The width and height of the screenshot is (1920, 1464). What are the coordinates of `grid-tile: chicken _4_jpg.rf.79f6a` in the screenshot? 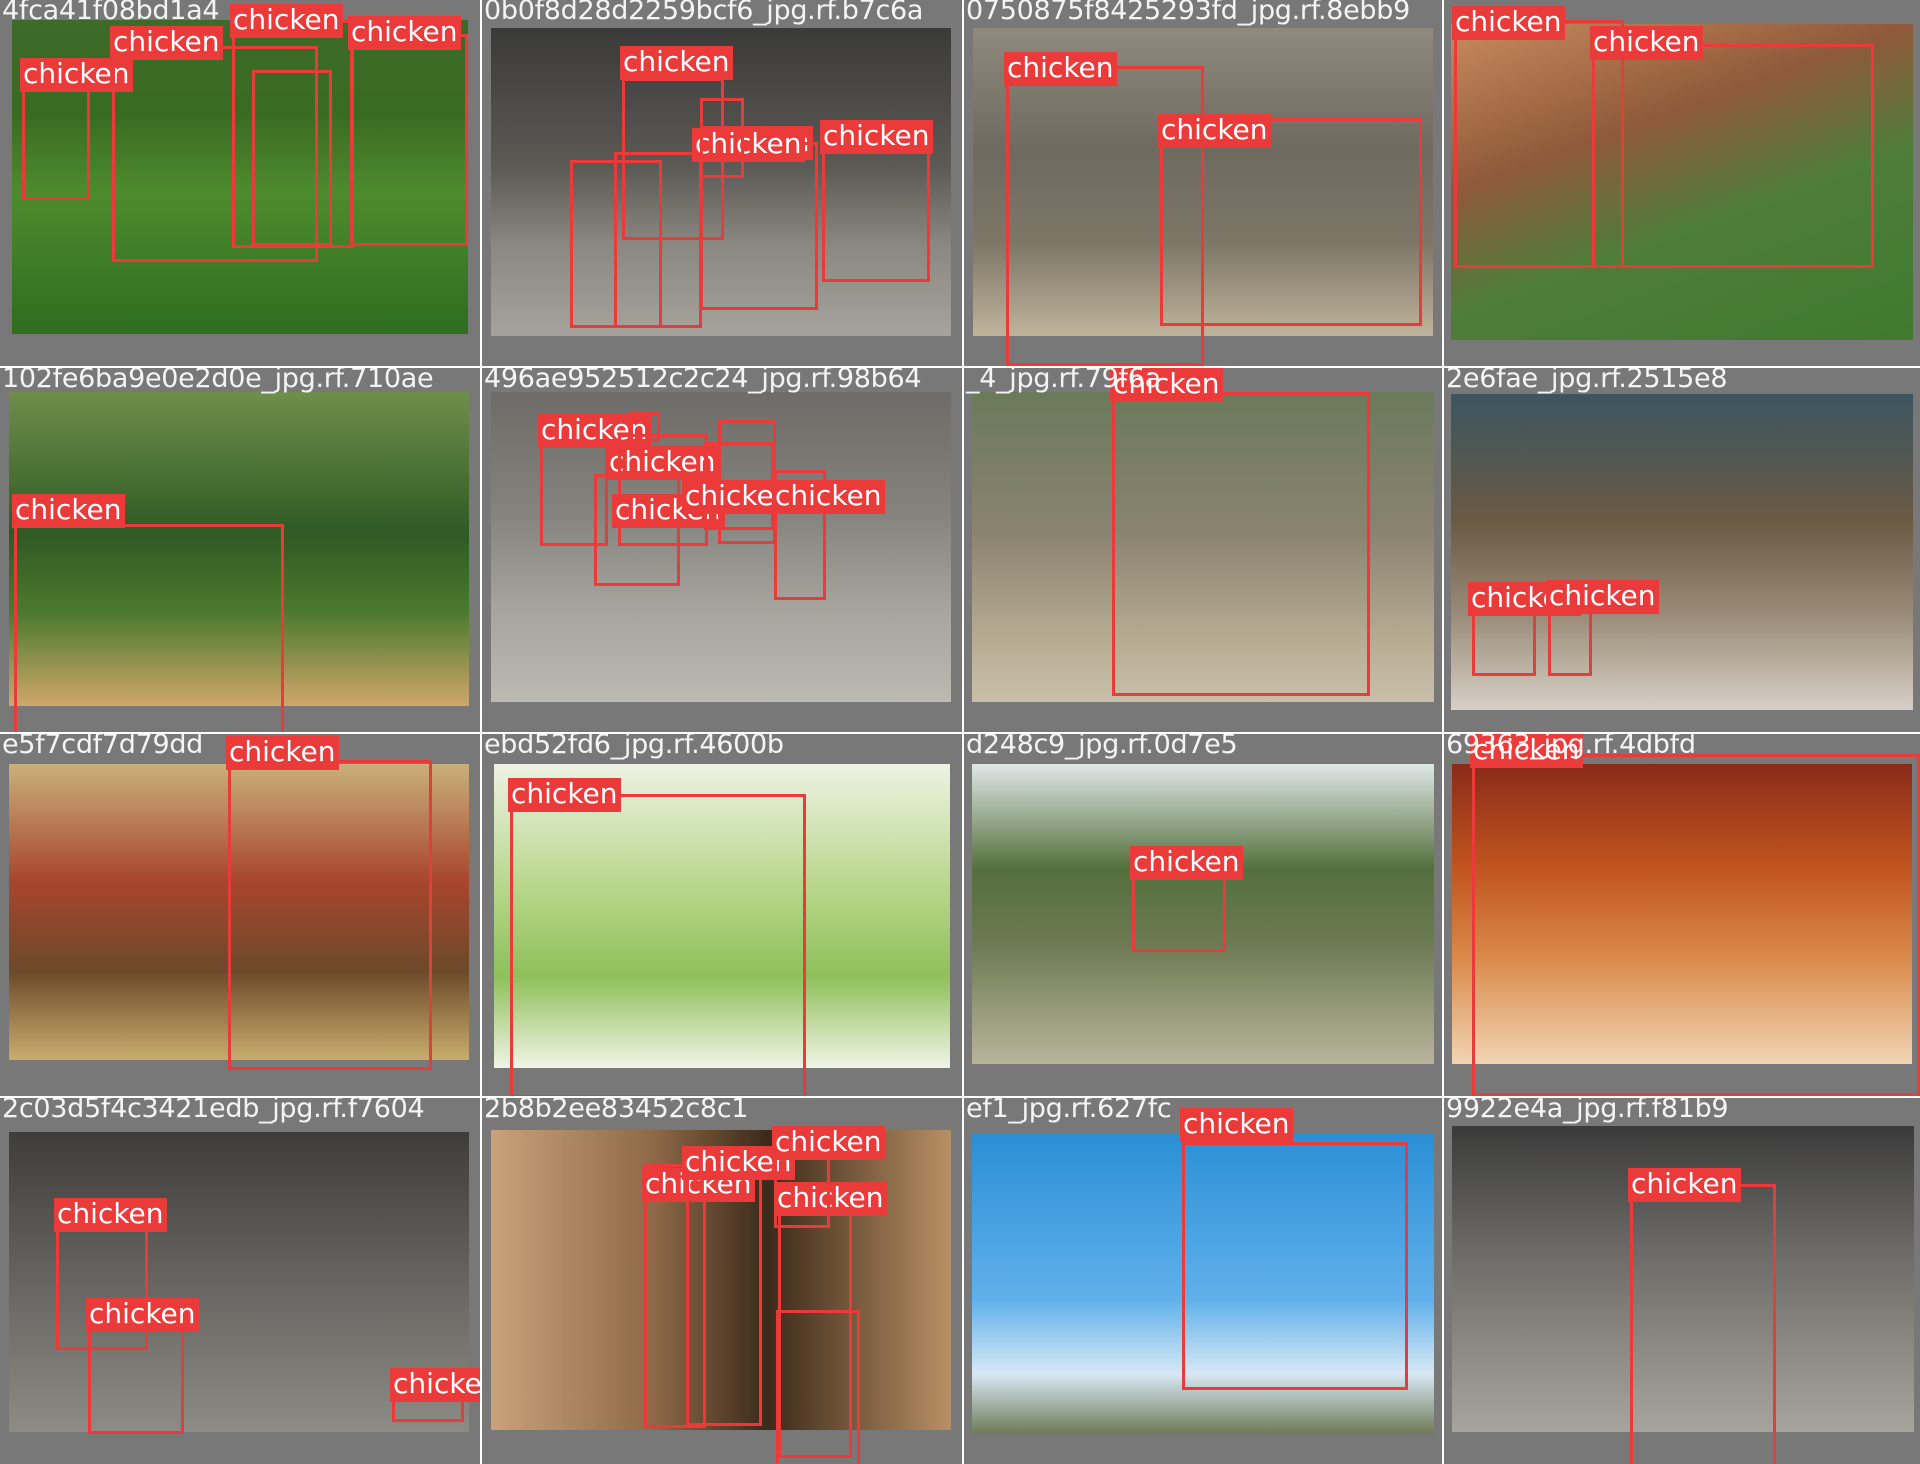 It's located at (1203, 550).